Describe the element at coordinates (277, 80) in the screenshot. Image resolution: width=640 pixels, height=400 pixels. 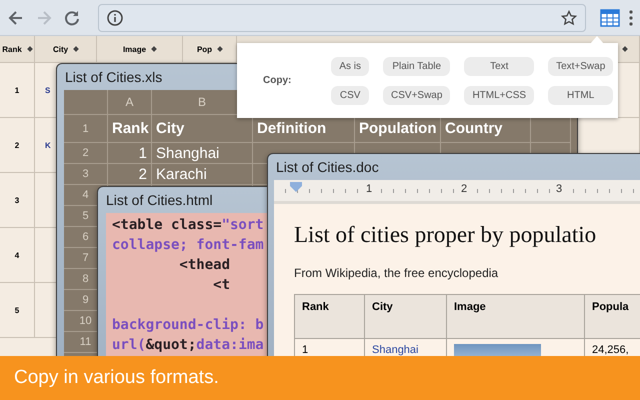
I see `copy-label: Copy:` at that location.